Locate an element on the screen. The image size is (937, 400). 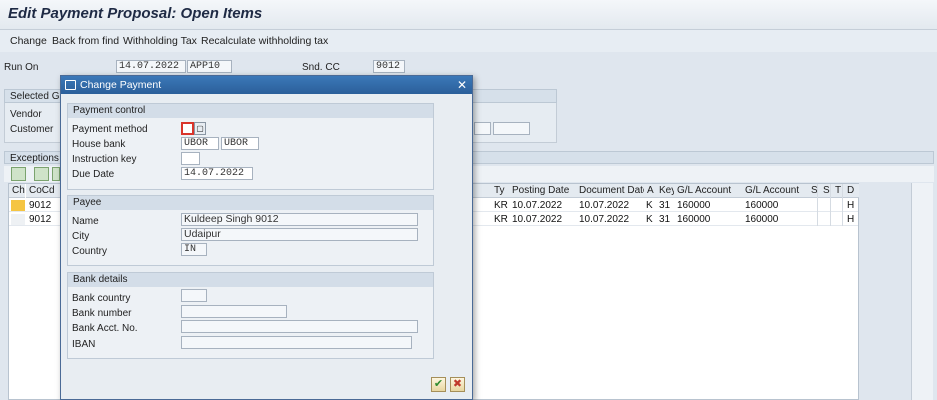
confirm-icon: ✔ is located at coordinates (438, 384).